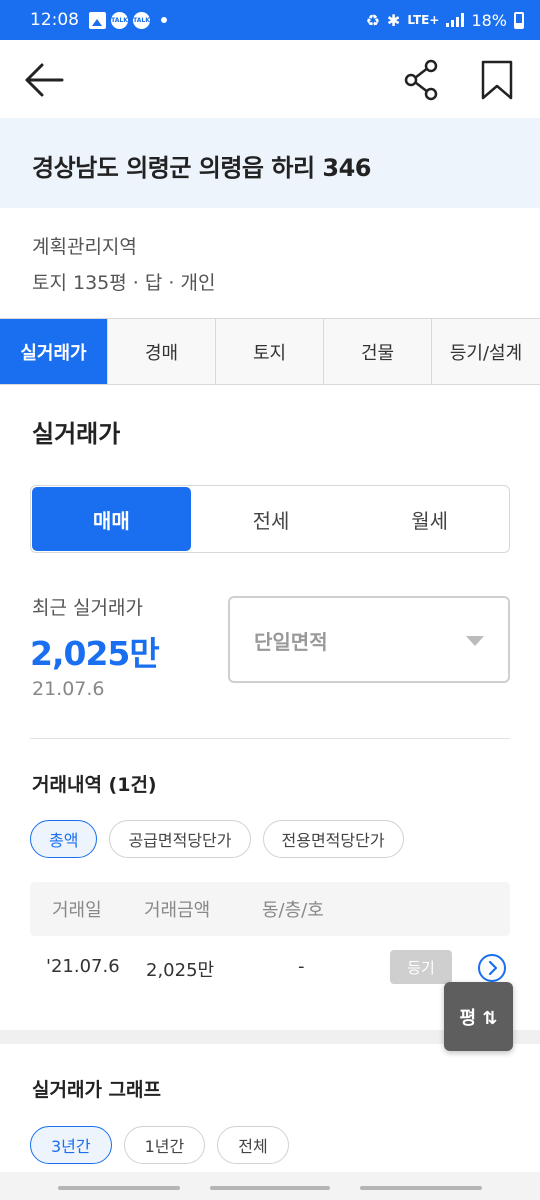 The height and width of the screenshot is (1200, 540). Describe the element at coordinates (111, 519) in the screenshot. I see `deal-type-sale: 매매` at that location.